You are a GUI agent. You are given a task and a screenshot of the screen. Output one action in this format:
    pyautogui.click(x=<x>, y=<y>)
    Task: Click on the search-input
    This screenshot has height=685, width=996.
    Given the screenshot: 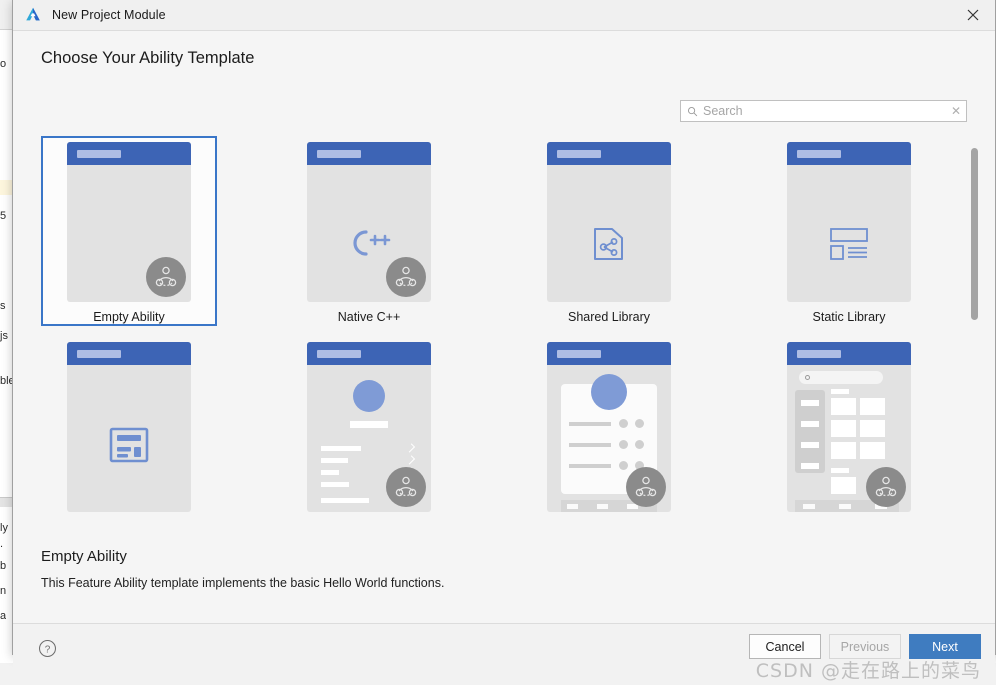 What is the action you would take?
    pyautogui.click(x=824, y=111)
    